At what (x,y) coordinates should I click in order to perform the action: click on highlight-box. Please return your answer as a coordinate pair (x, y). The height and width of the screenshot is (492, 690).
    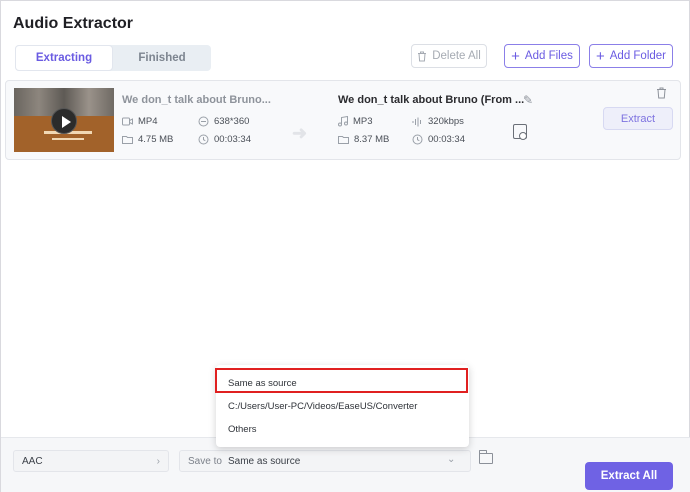
    Looking at the image, I should click on (341, 380).